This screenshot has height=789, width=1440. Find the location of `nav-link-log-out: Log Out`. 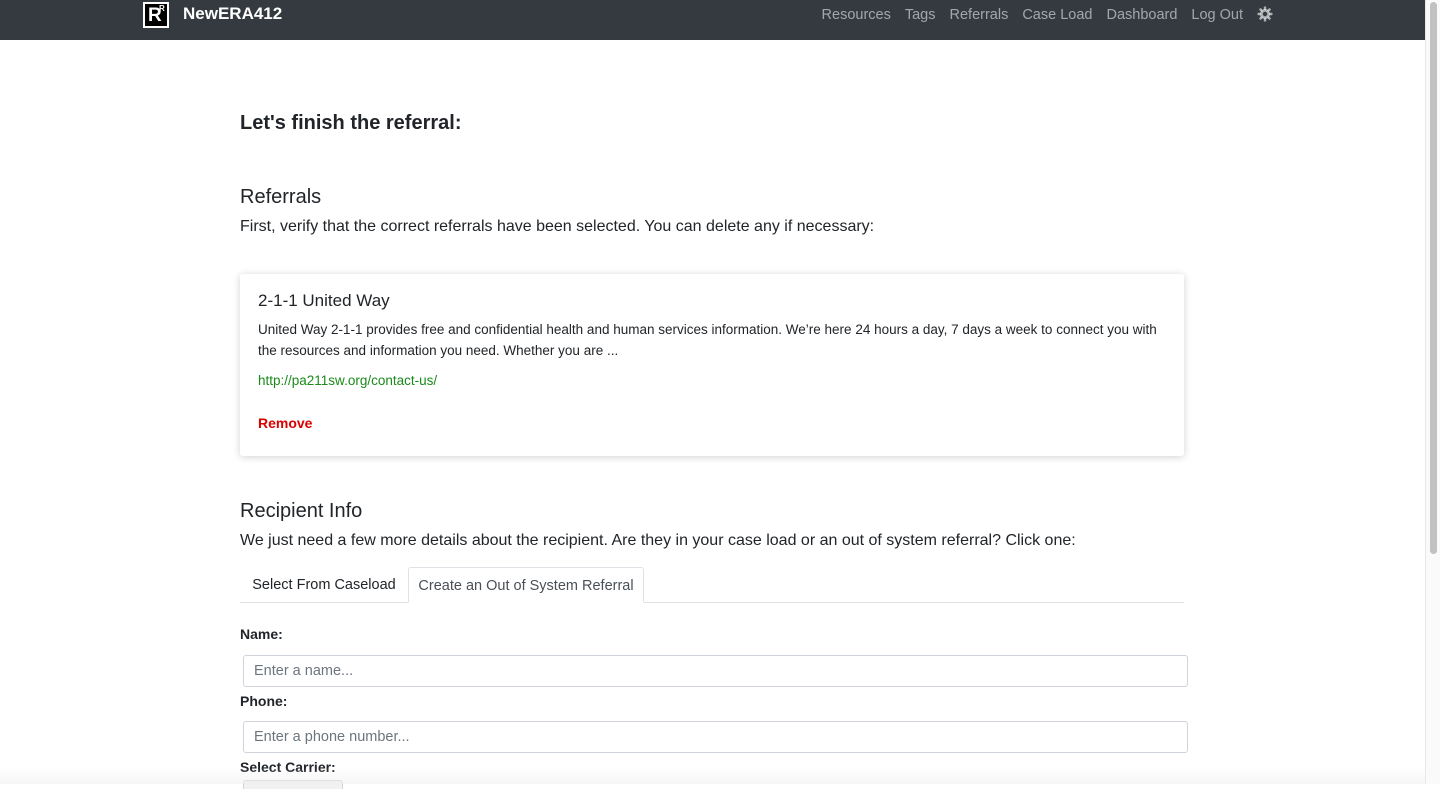

nav-link-log-out: Log Out is located at coordinates (1217, 15).